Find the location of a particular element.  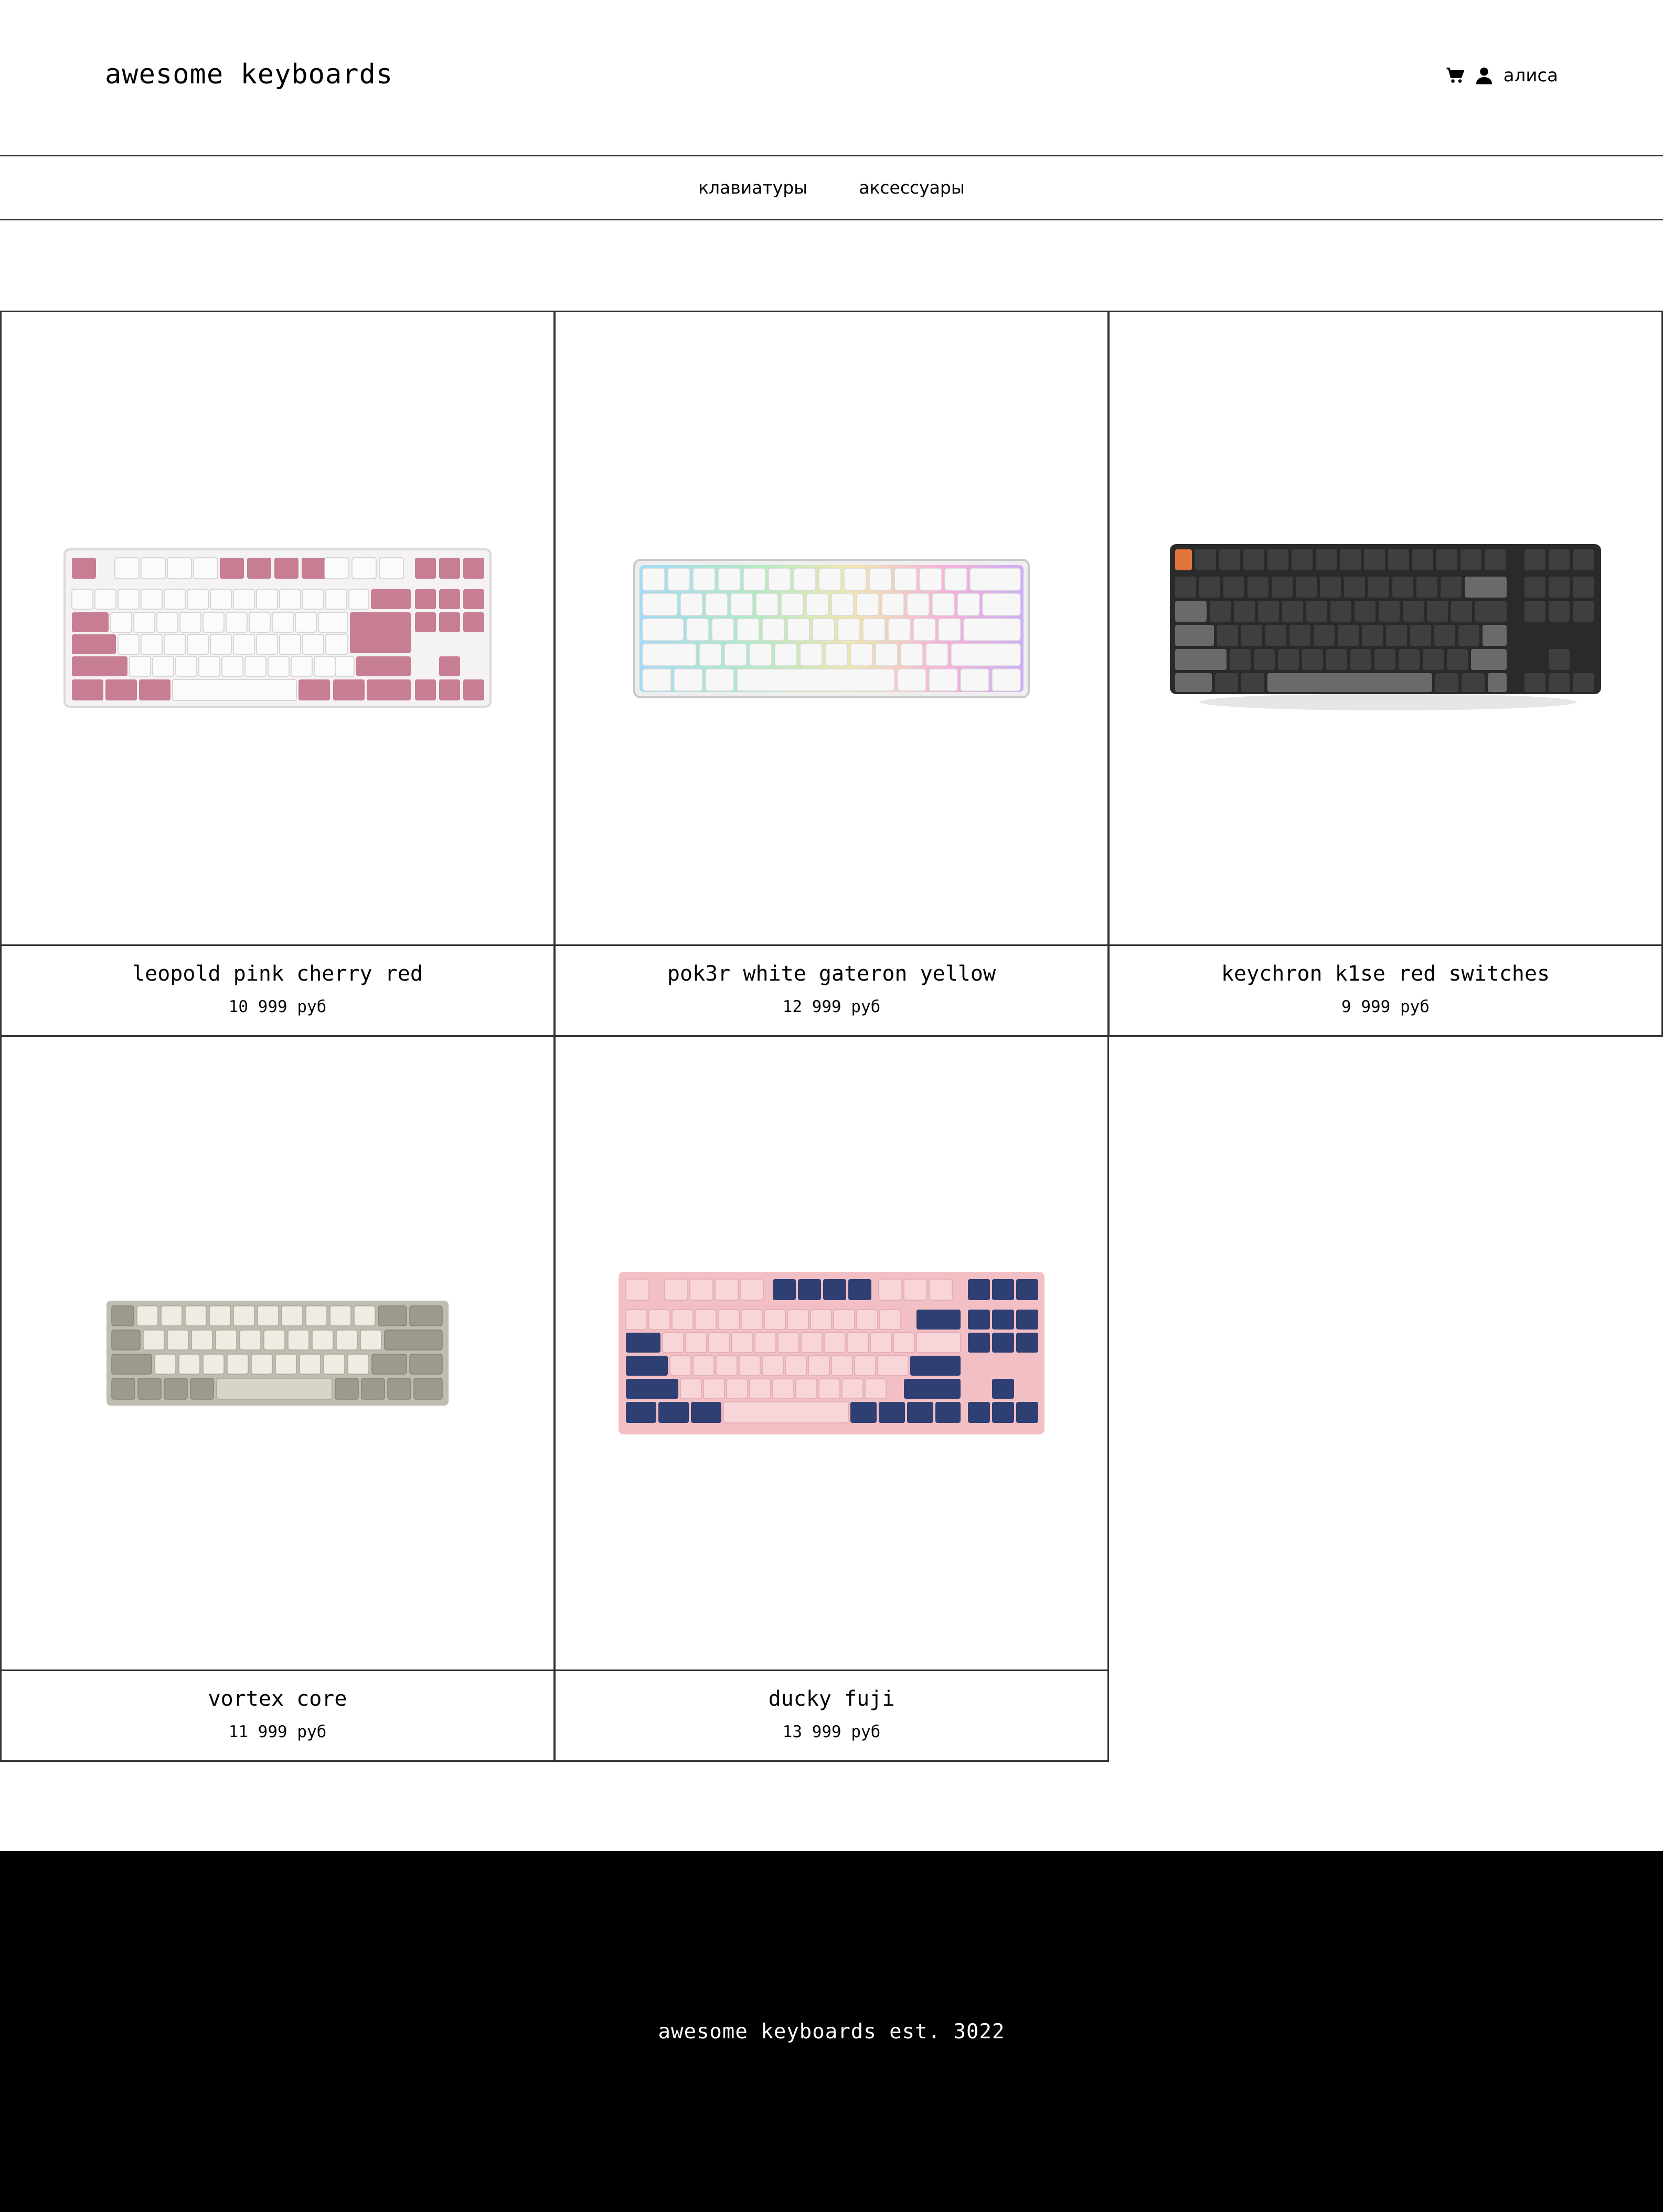

product-name: pok3r white gateron yellow is located at coordinates (831, 974).